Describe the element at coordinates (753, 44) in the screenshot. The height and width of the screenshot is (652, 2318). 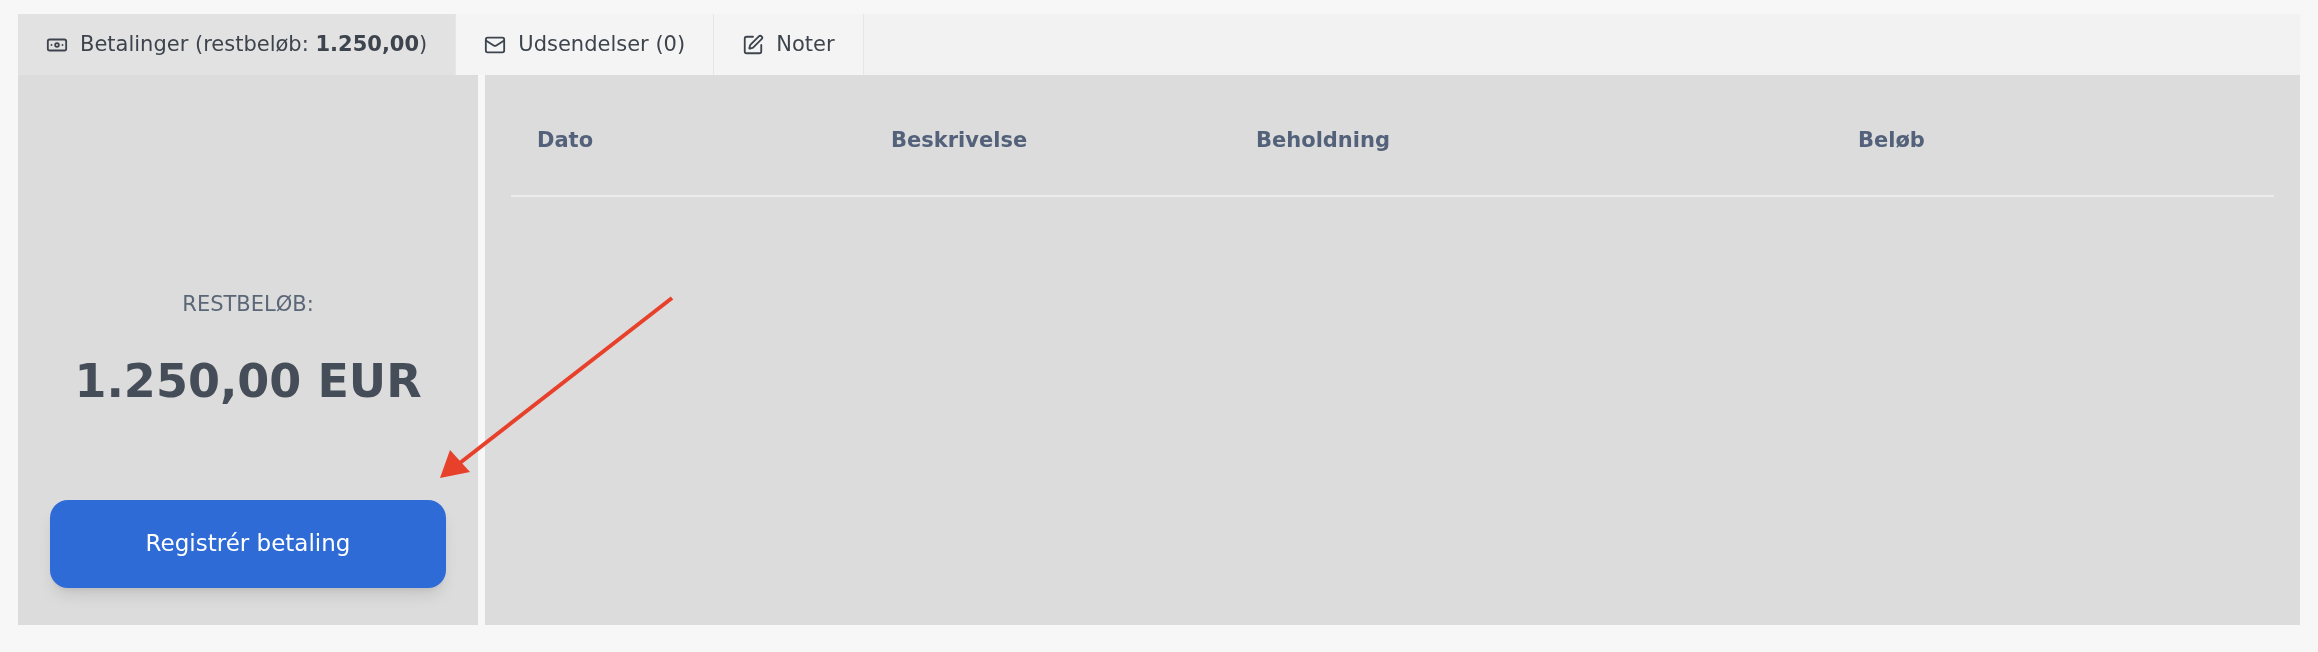
I see `edit-icon` at that location.